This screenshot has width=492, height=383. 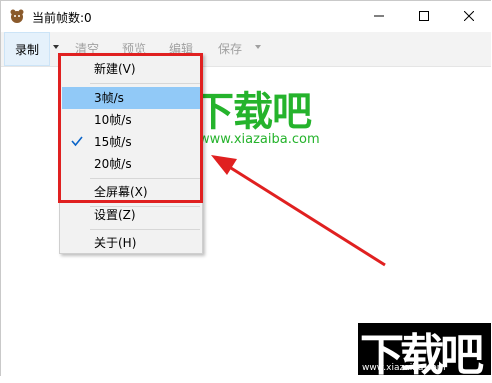 I want to click on corner-logo: 下载吧 www.xiazaiba.com, so click(x=424, y=352).